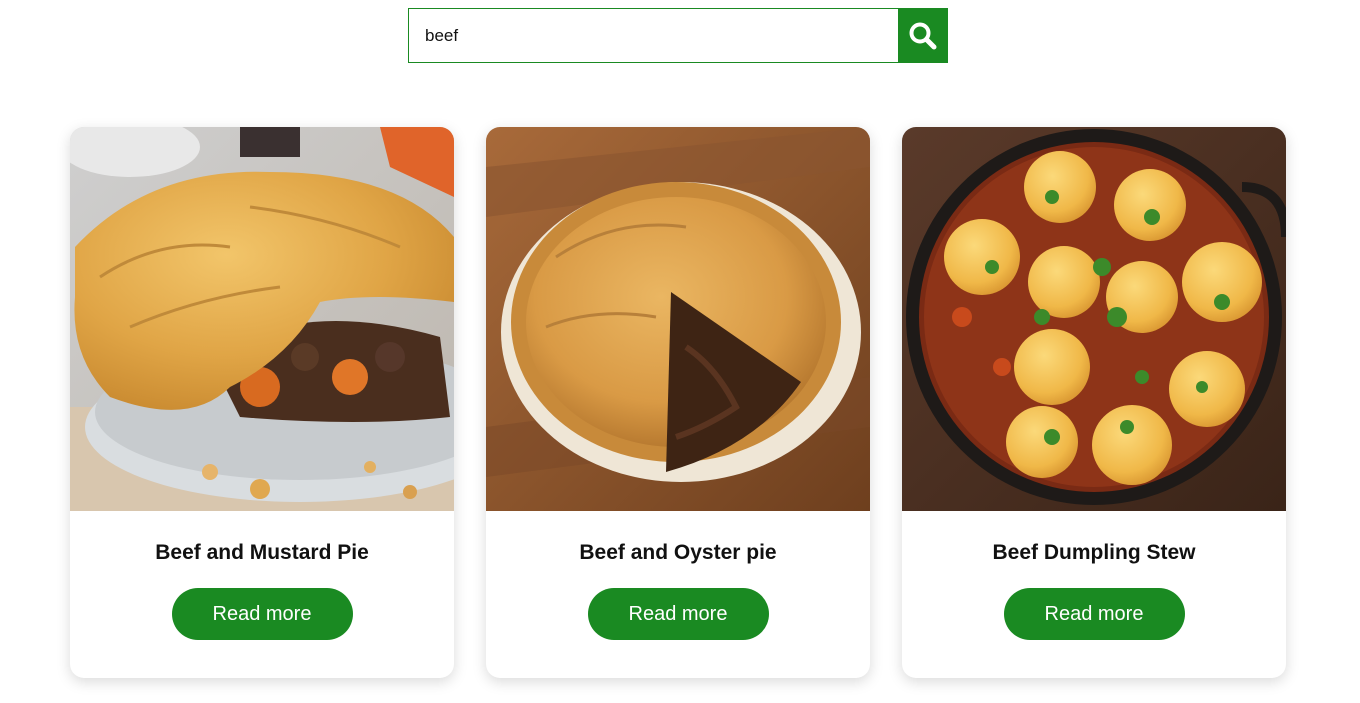 The height and width of the screenshot is (703, 1360). I want to click on recipe-title: Beef Dumpling Stew, so click(1094, 552).